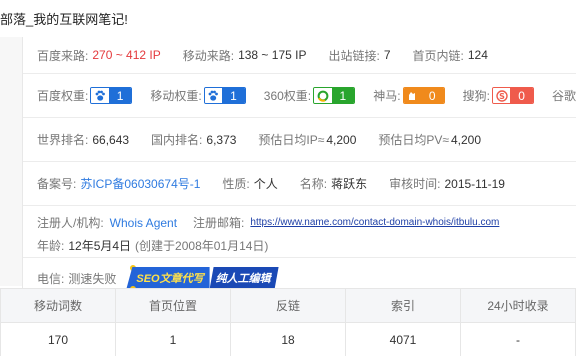  What do you see at coordinates (173, 339) in the screenshot?
I see `homepage-position-cell: 1` at bounding box center [173, 339].